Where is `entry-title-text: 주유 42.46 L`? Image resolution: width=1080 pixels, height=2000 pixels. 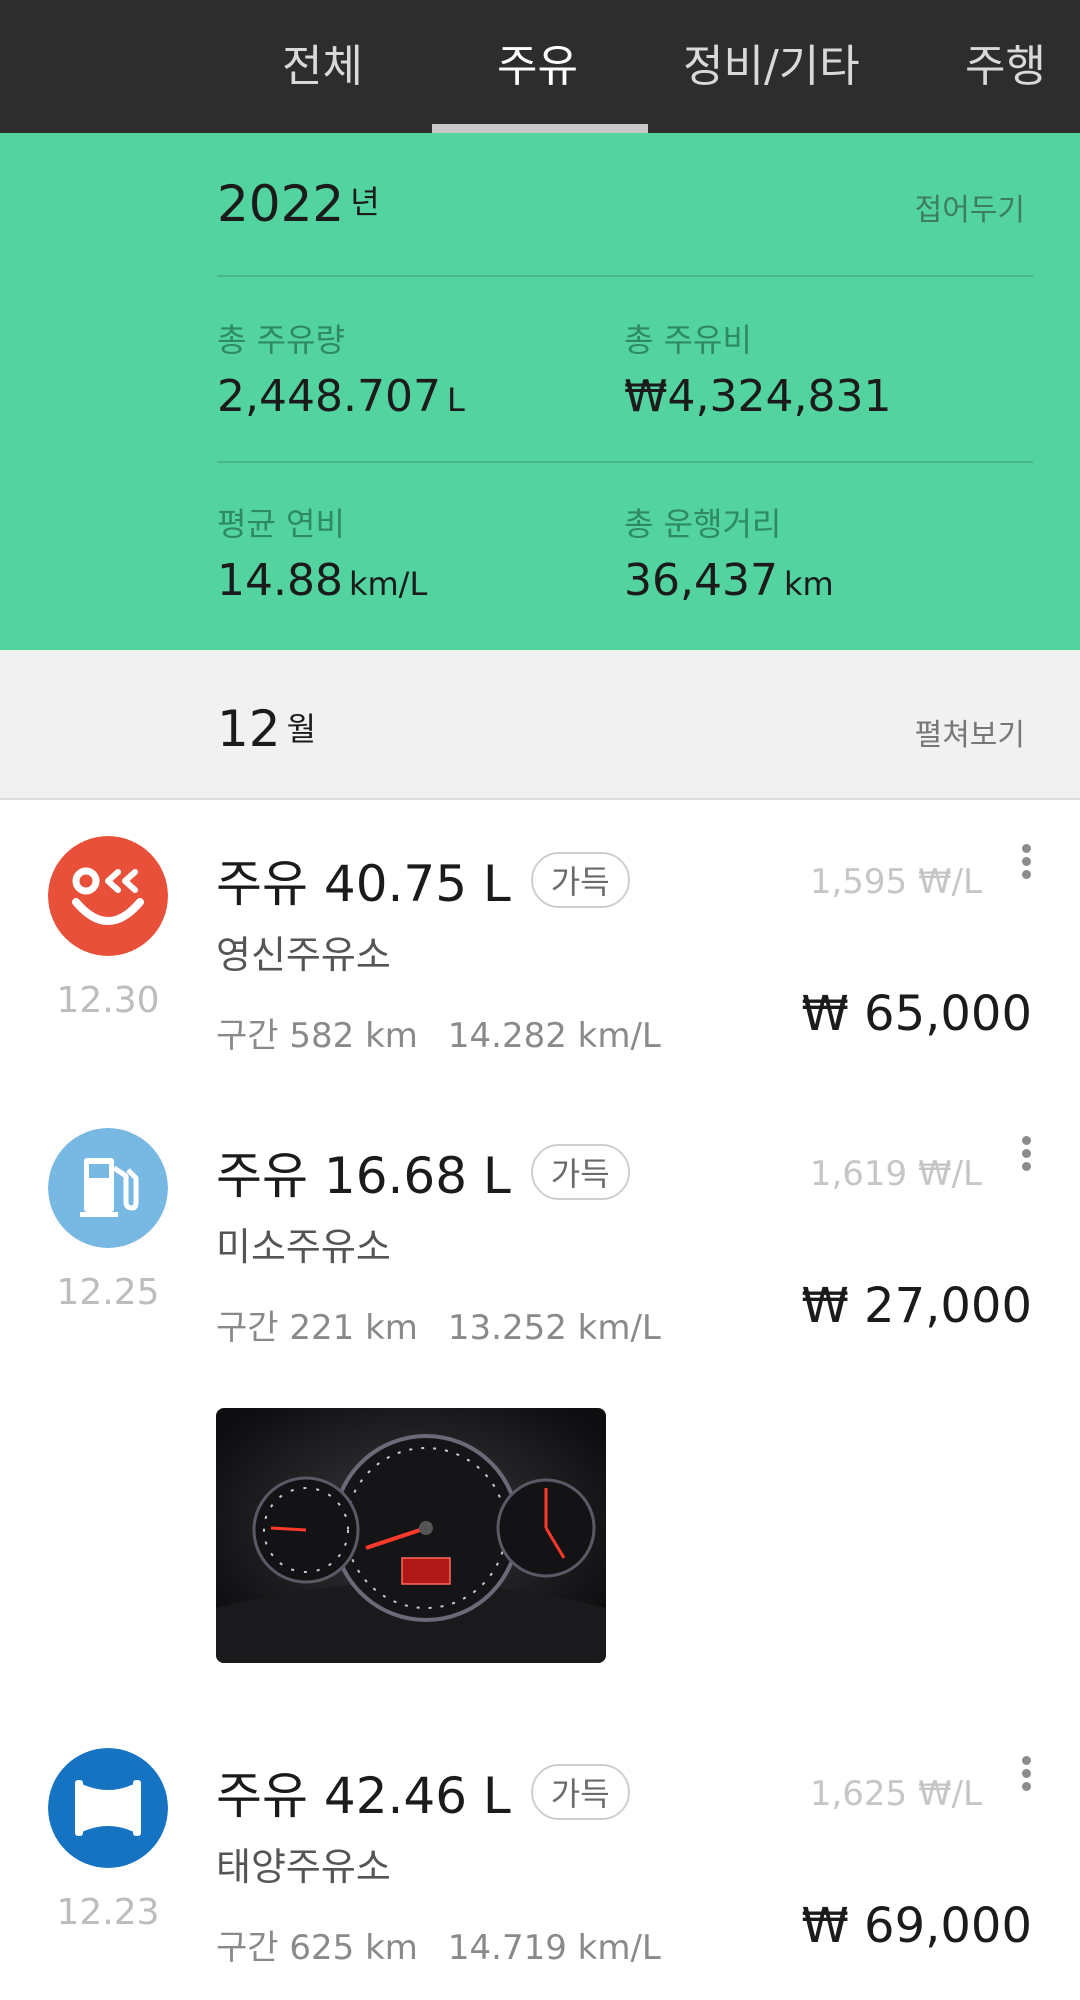 entry-title-text: 주유 42.46 L is located at coordinates (363, 1796).